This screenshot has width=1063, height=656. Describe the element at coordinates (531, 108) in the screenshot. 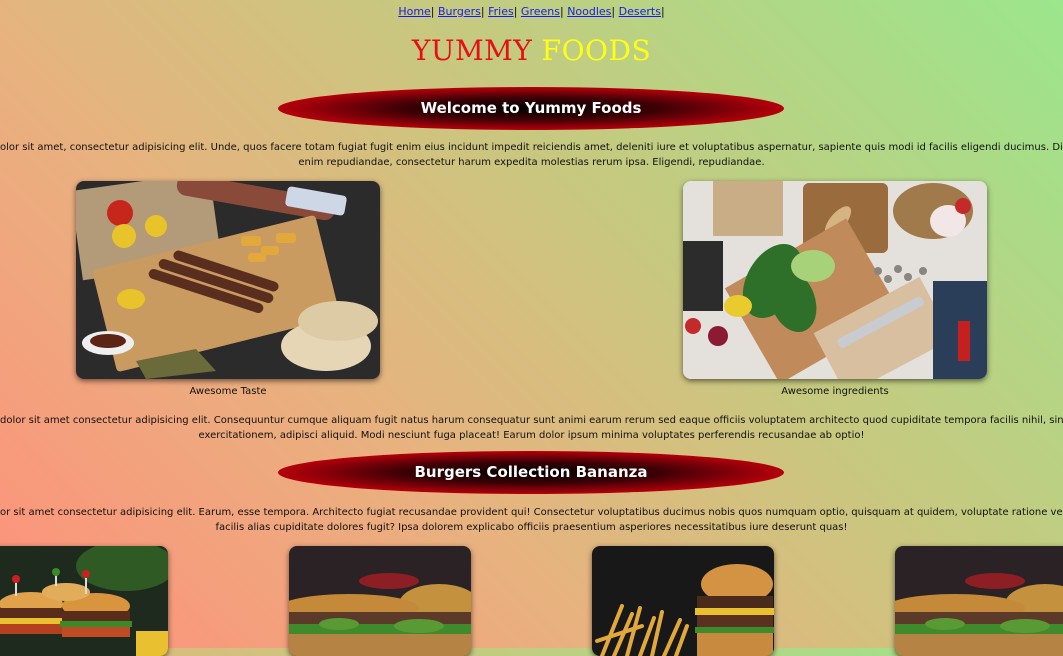

I see `welcome-heading: Welcome to Yummy Foods` at that location.